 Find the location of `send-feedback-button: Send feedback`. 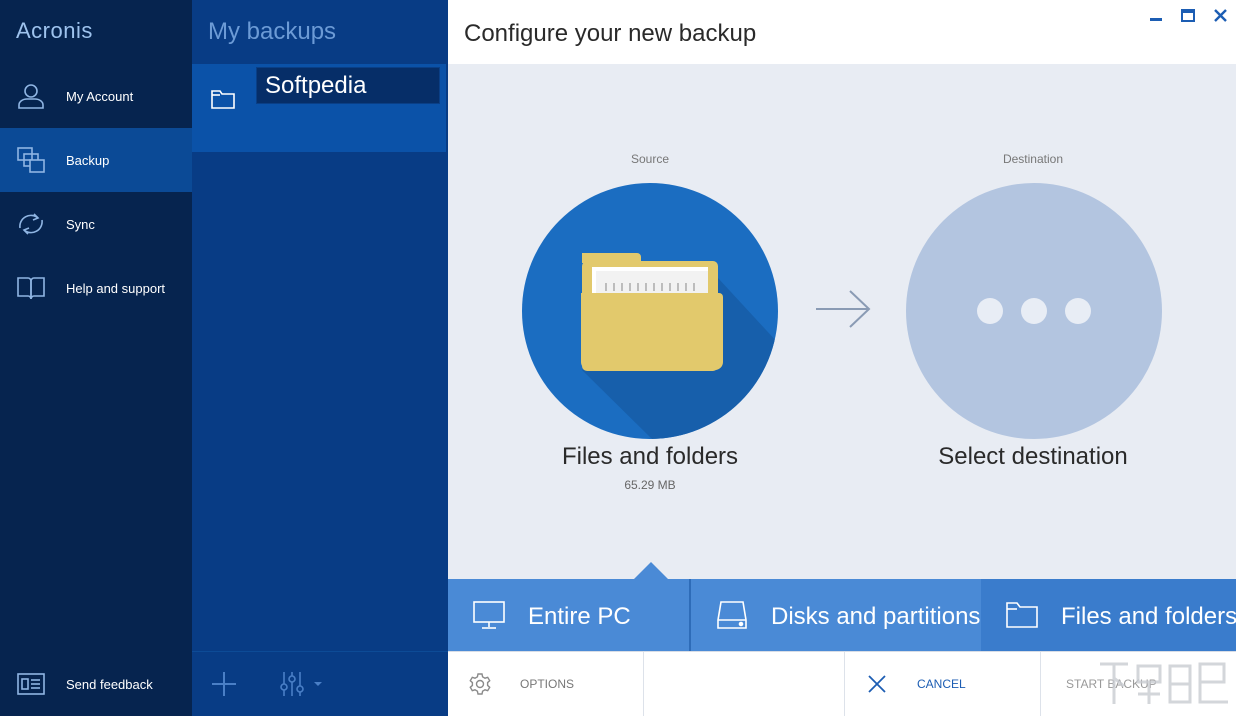

send-feedback-button: Send feedback is located at coordinates (96, 684).